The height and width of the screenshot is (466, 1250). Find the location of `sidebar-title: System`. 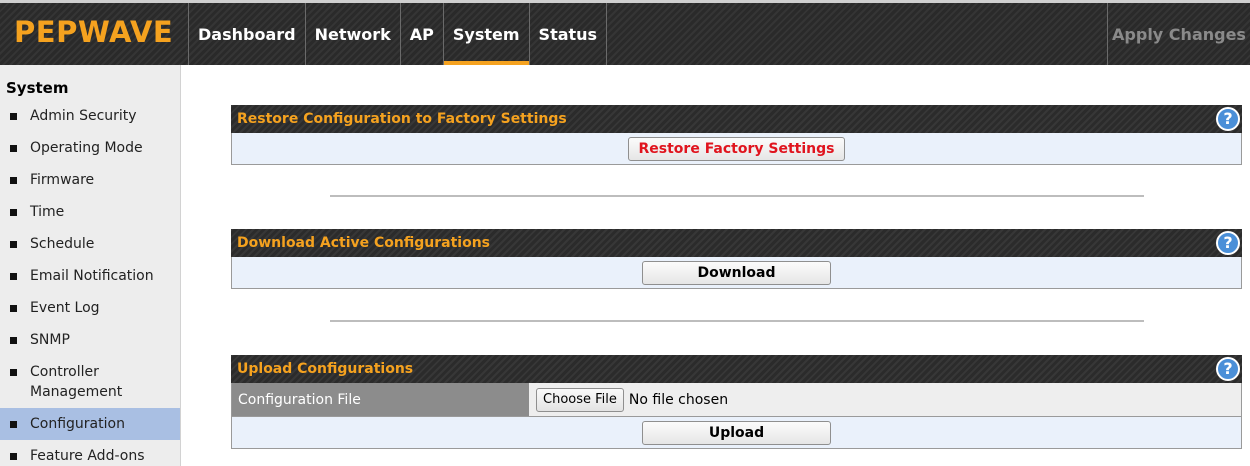

sidebar-title: System is located at coordinates (37, 88).